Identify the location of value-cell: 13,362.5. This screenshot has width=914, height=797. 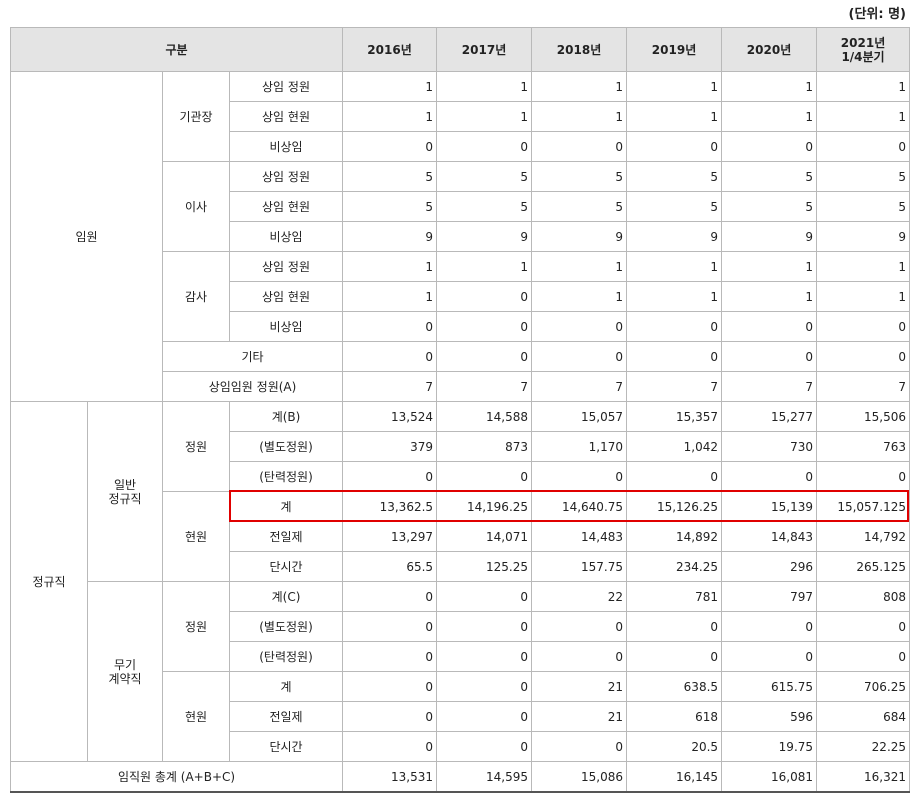
(390, 506).